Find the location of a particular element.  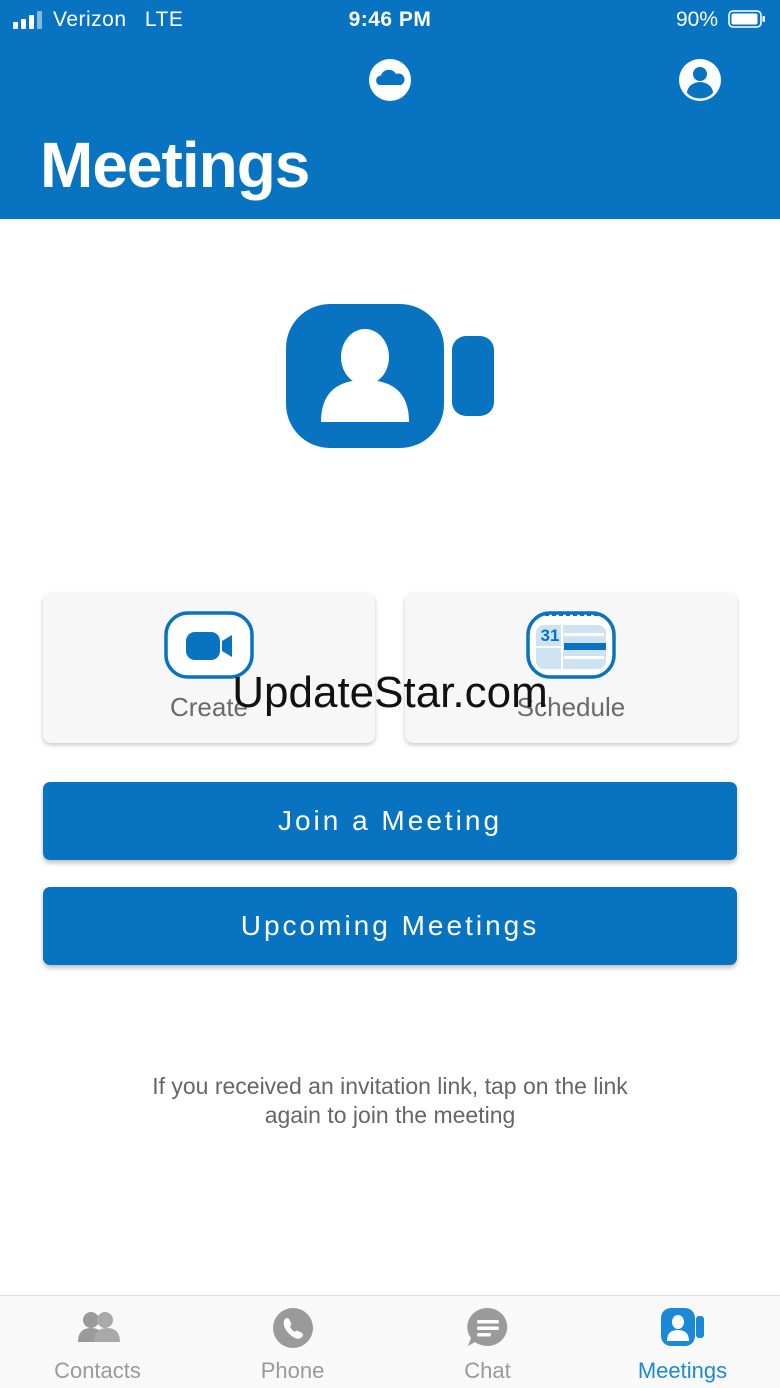

hint-line-2: again to join the meeting is located at coordinates (390, 1115).